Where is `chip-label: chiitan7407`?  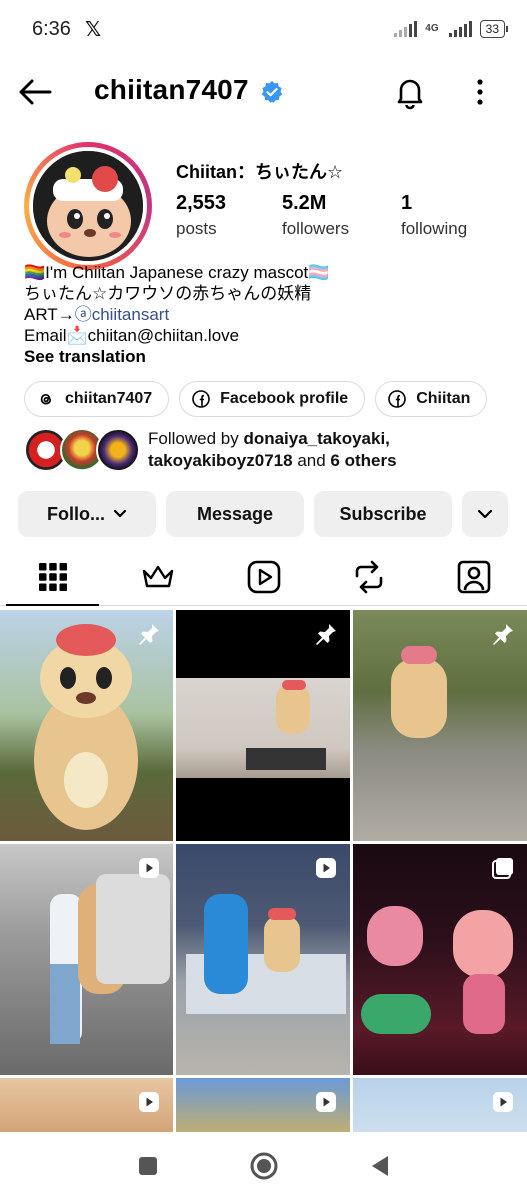
chip-label: chiitan7407 is located at coordinates (109, 398).